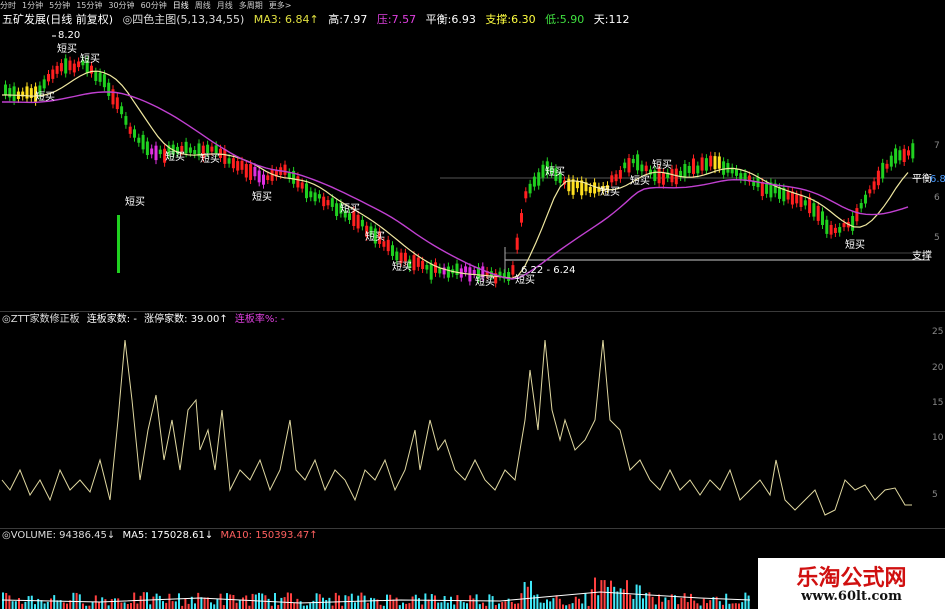 The width and height of the screenshot is (945, 609). I want to click on site-watermark: 乐淘公式网 www.60lt.com, so click(851, 583).